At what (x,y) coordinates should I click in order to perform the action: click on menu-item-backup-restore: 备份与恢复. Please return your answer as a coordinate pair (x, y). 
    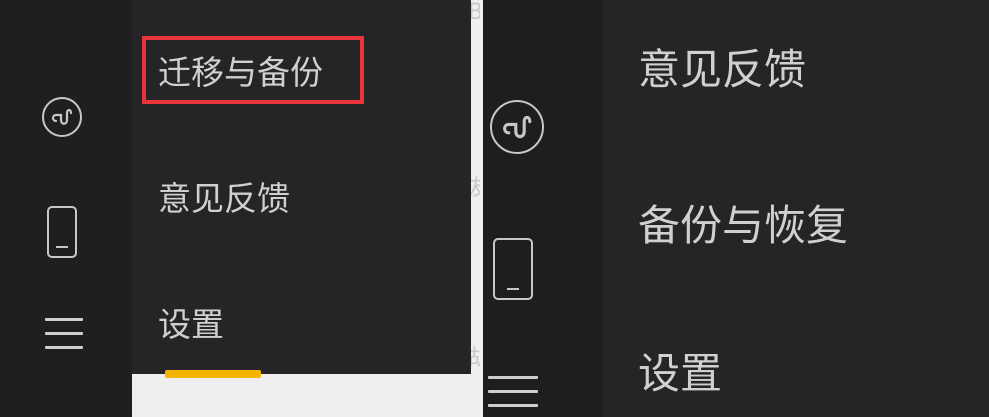
    Looking at the image, I should click on (743, 222).